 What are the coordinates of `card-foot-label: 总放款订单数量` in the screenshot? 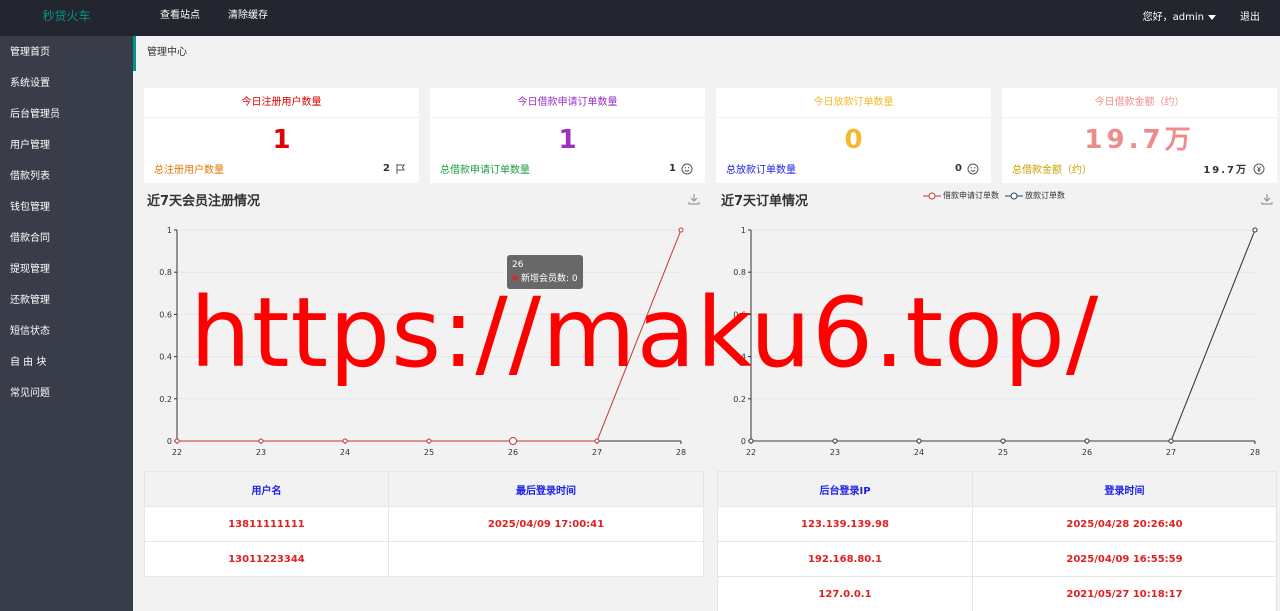 It's located at (761, 170).